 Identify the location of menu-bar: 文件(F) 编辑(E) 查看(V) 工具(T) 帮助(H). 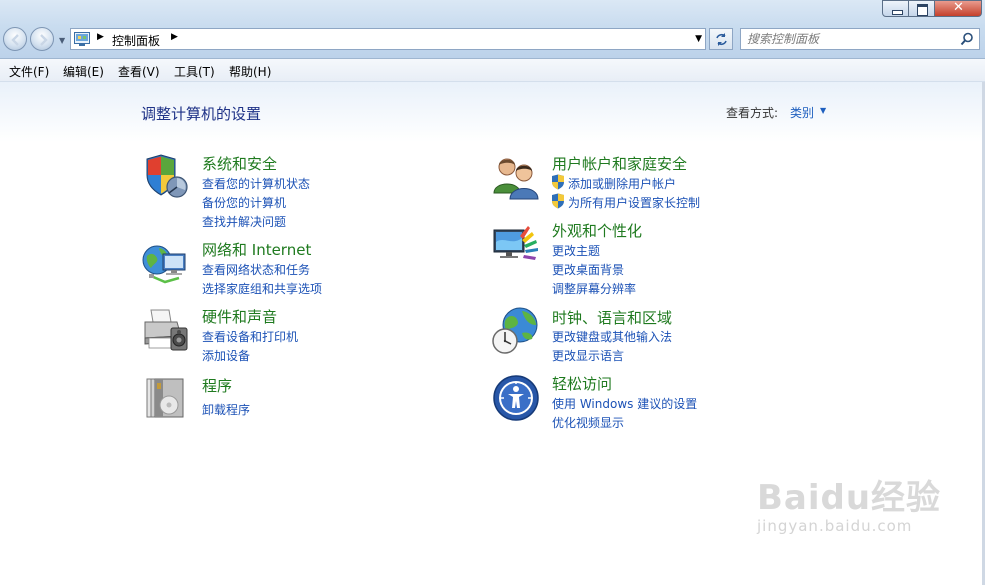
(492, 70).